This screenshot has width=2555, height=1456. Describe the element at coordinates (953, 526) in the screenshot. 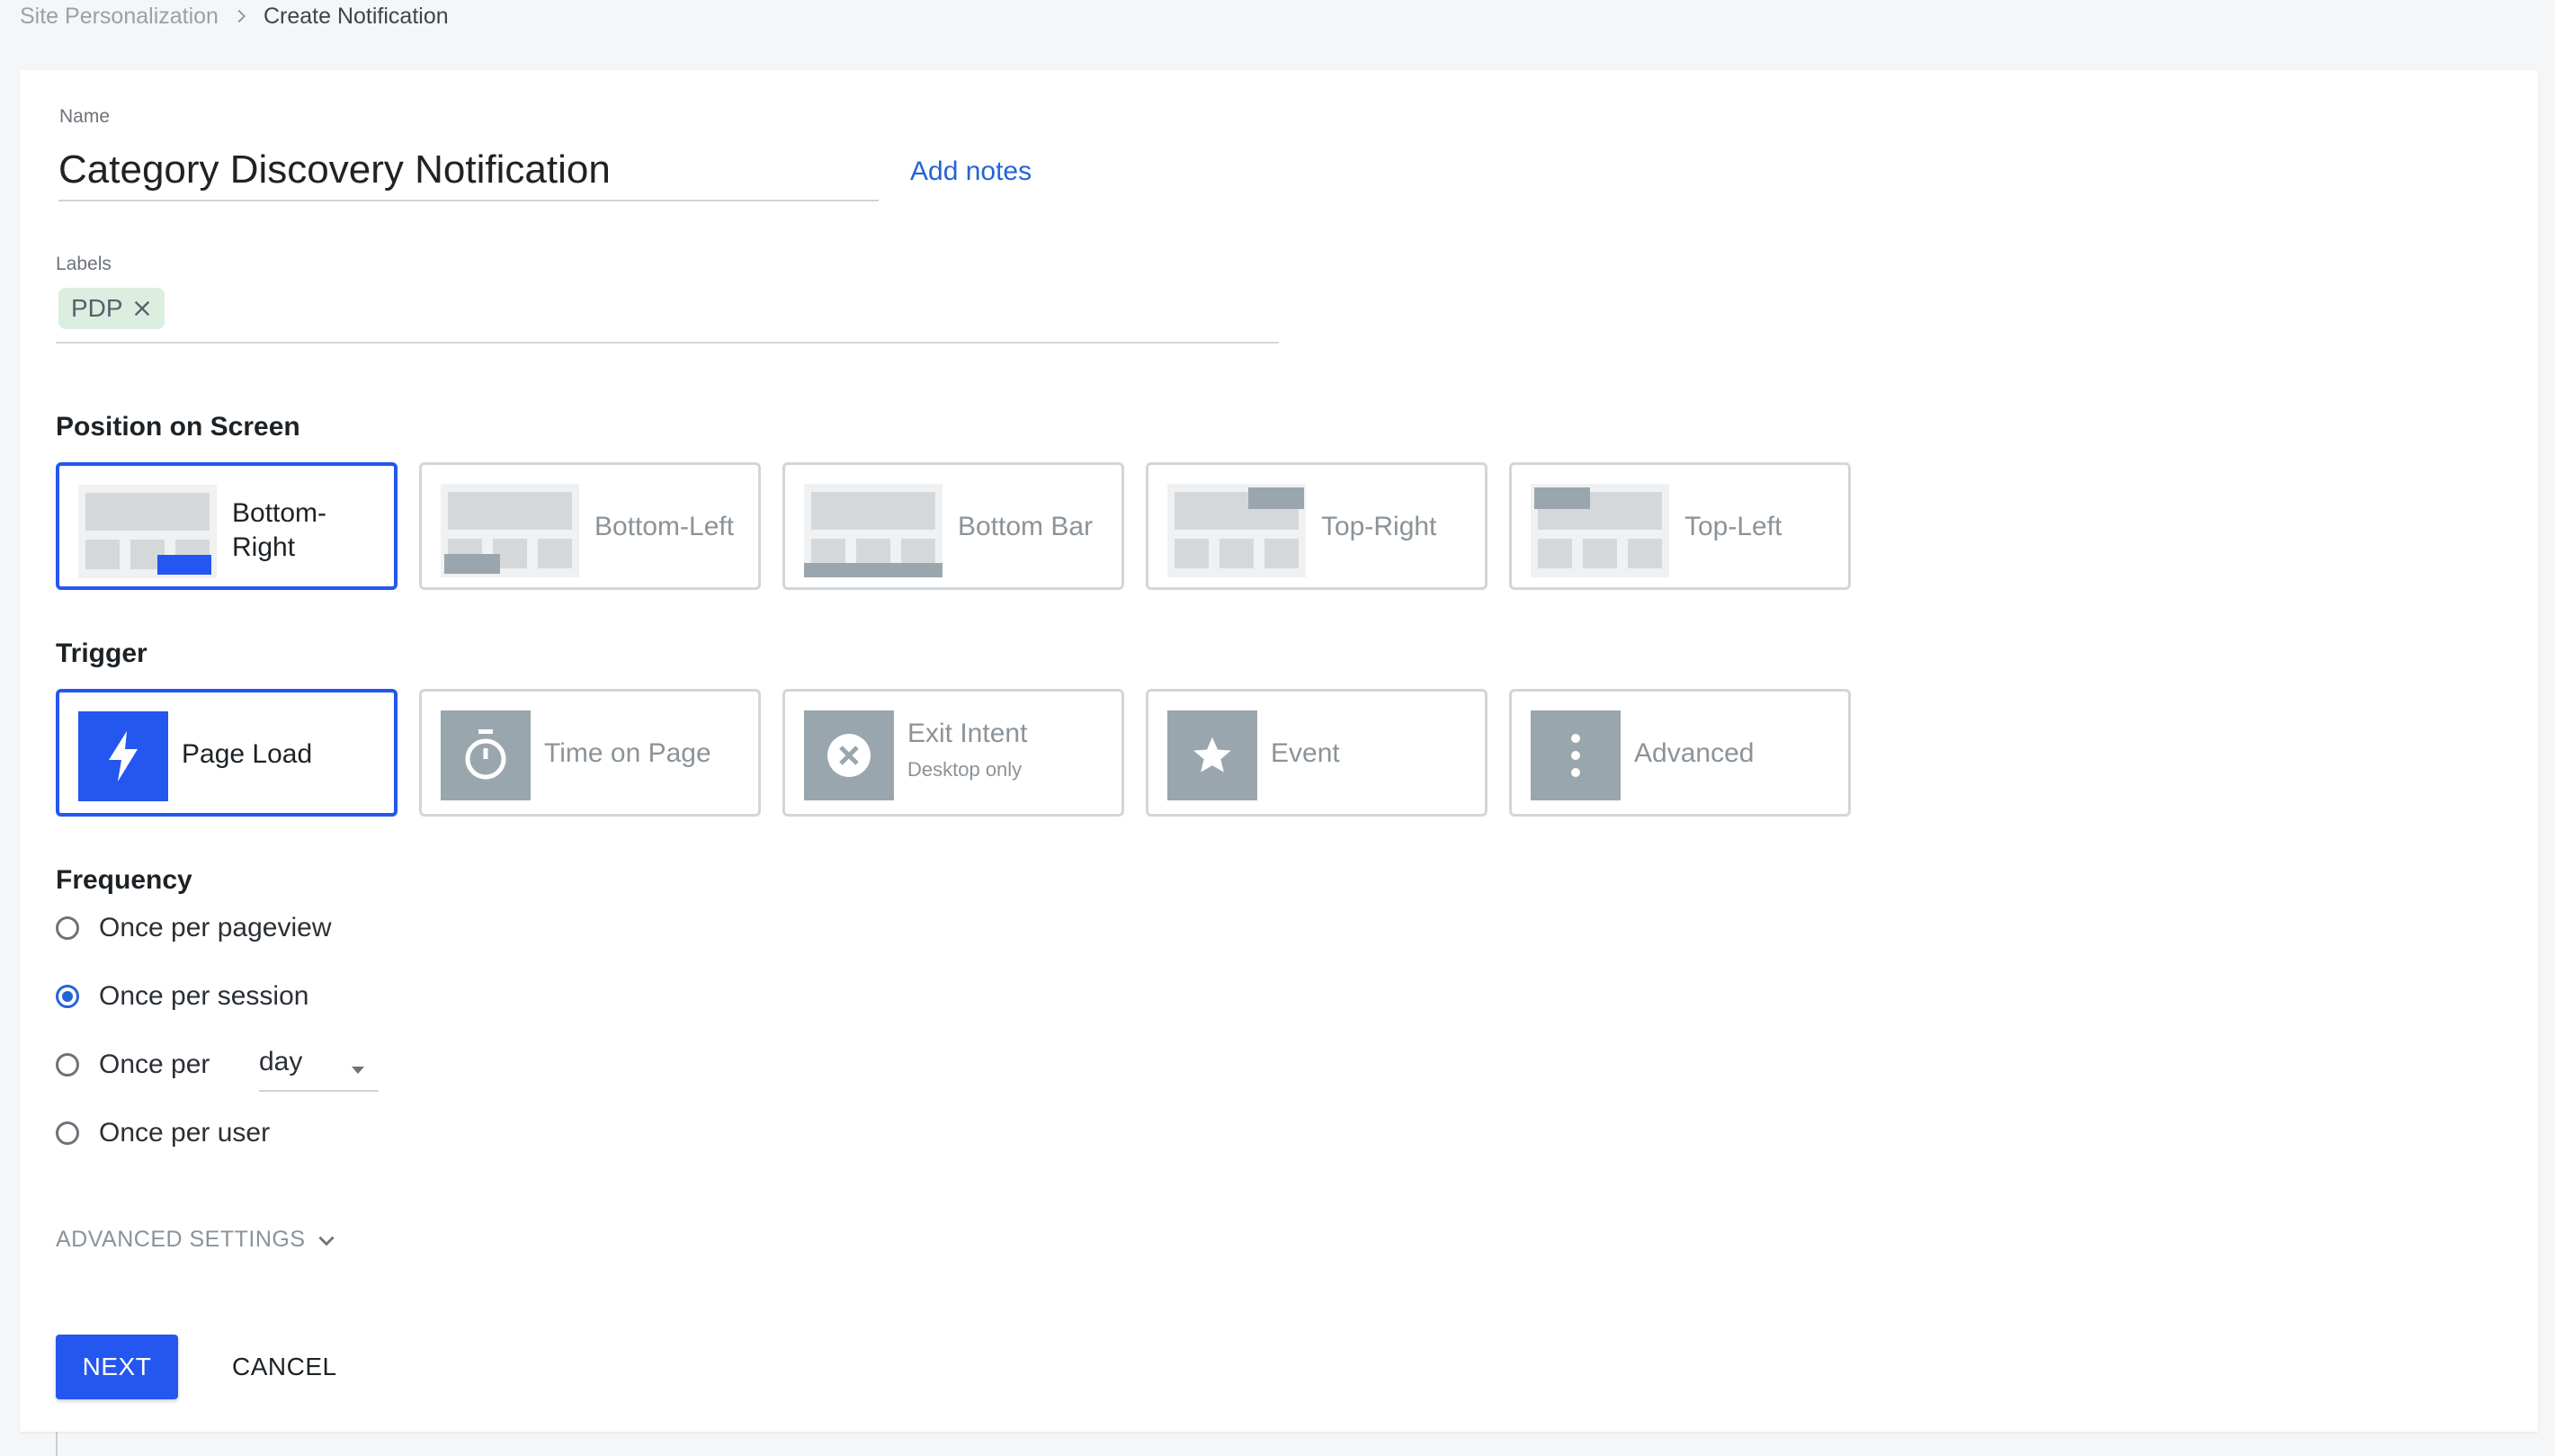

I see `position-option-bottom-bar: Bottom Bar` at that location.